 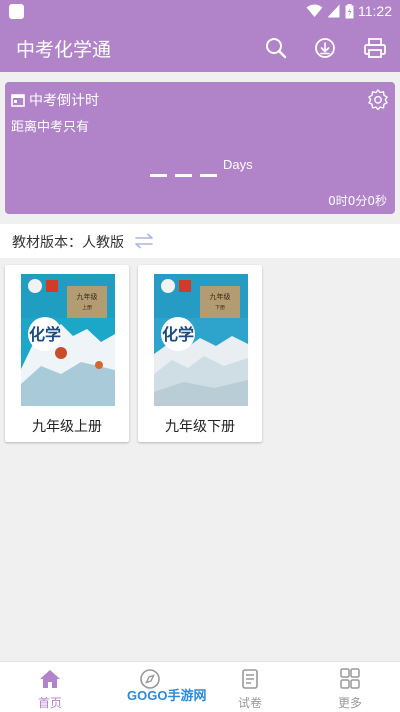 What do you see at coordinates (350, 678) in the screenshot?
I see `grid-icon` at bounding box center [350, 678].